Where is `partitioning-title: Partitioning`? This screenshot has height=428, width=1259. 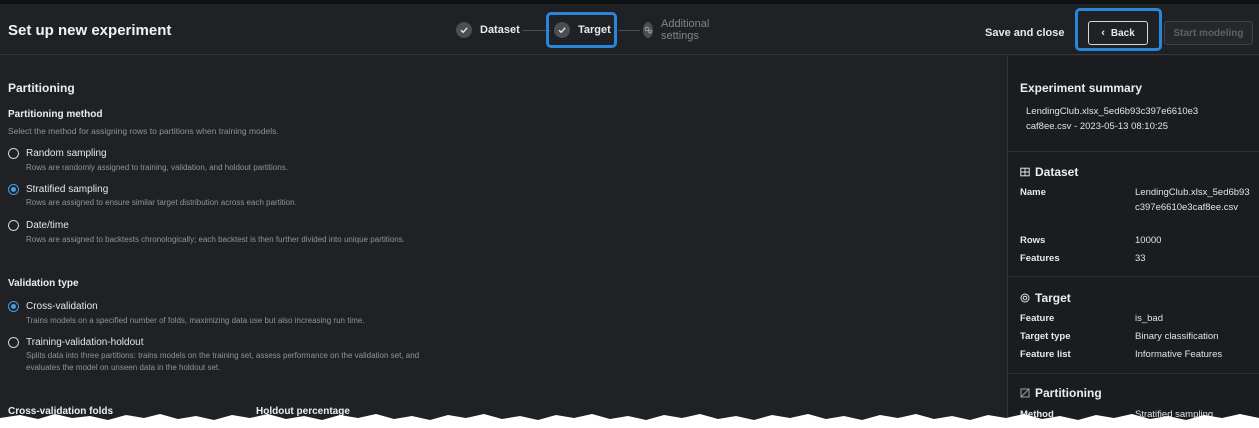
partitioning-title: Partitioning is located at coordinates (41, 88).